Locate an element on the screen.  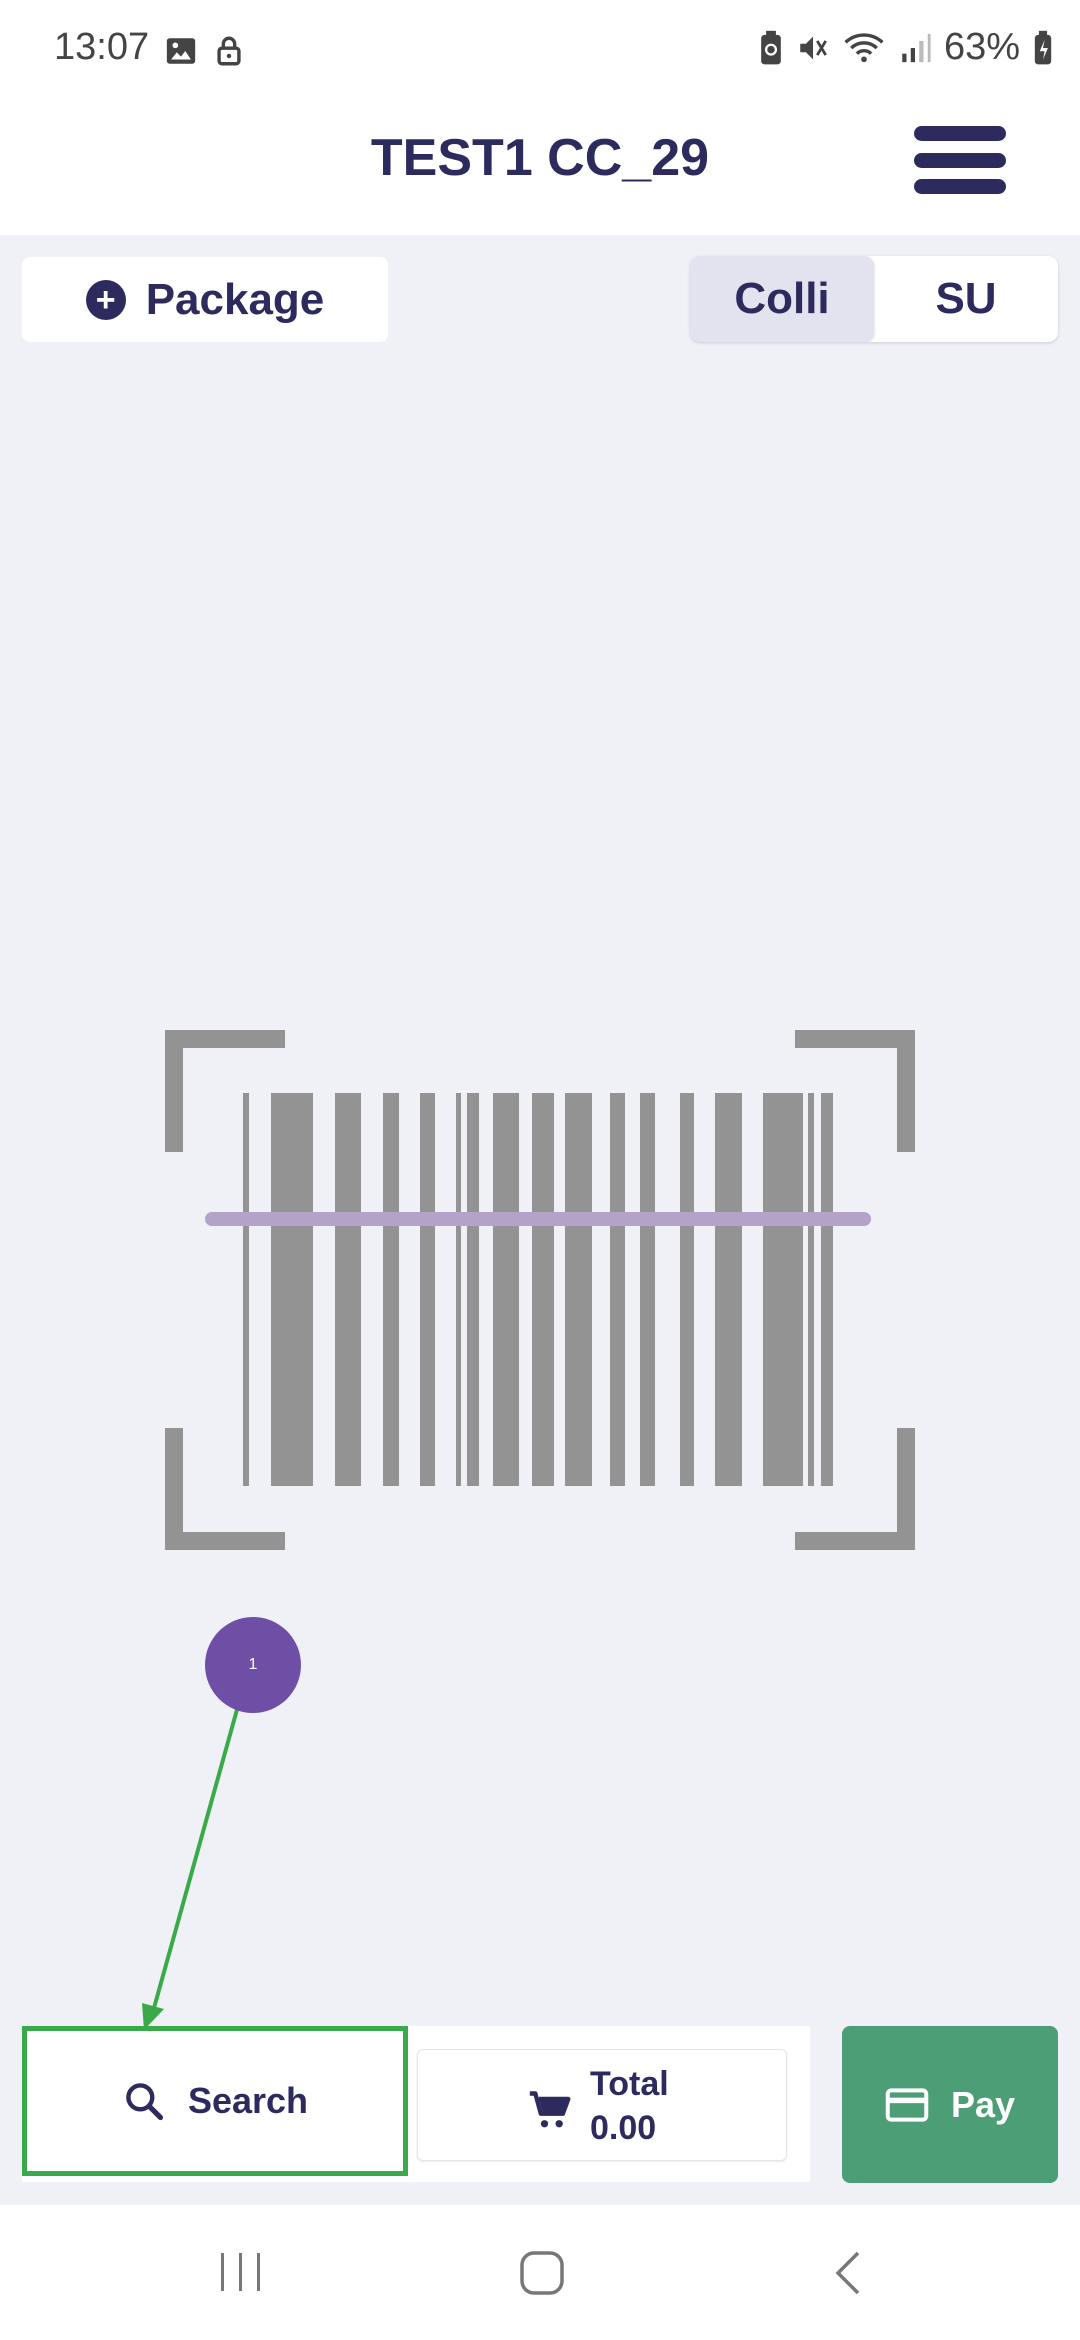
total-label: Total is located at coordinates (629, 2084).